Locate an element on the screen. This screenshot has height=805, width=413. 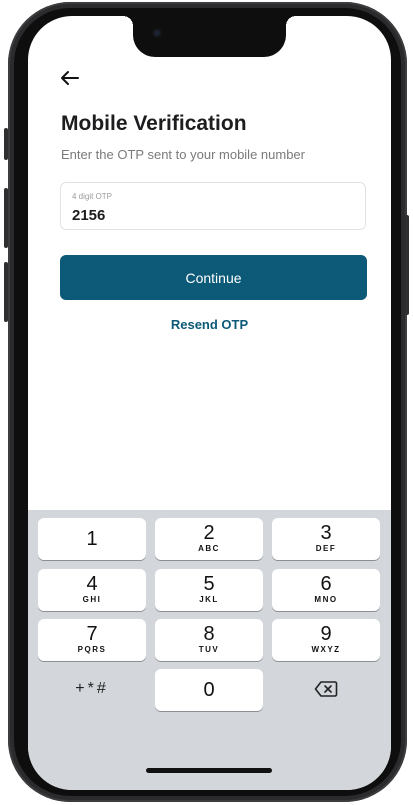
key-letters: WXYZ is located at coordinates (326, 649).